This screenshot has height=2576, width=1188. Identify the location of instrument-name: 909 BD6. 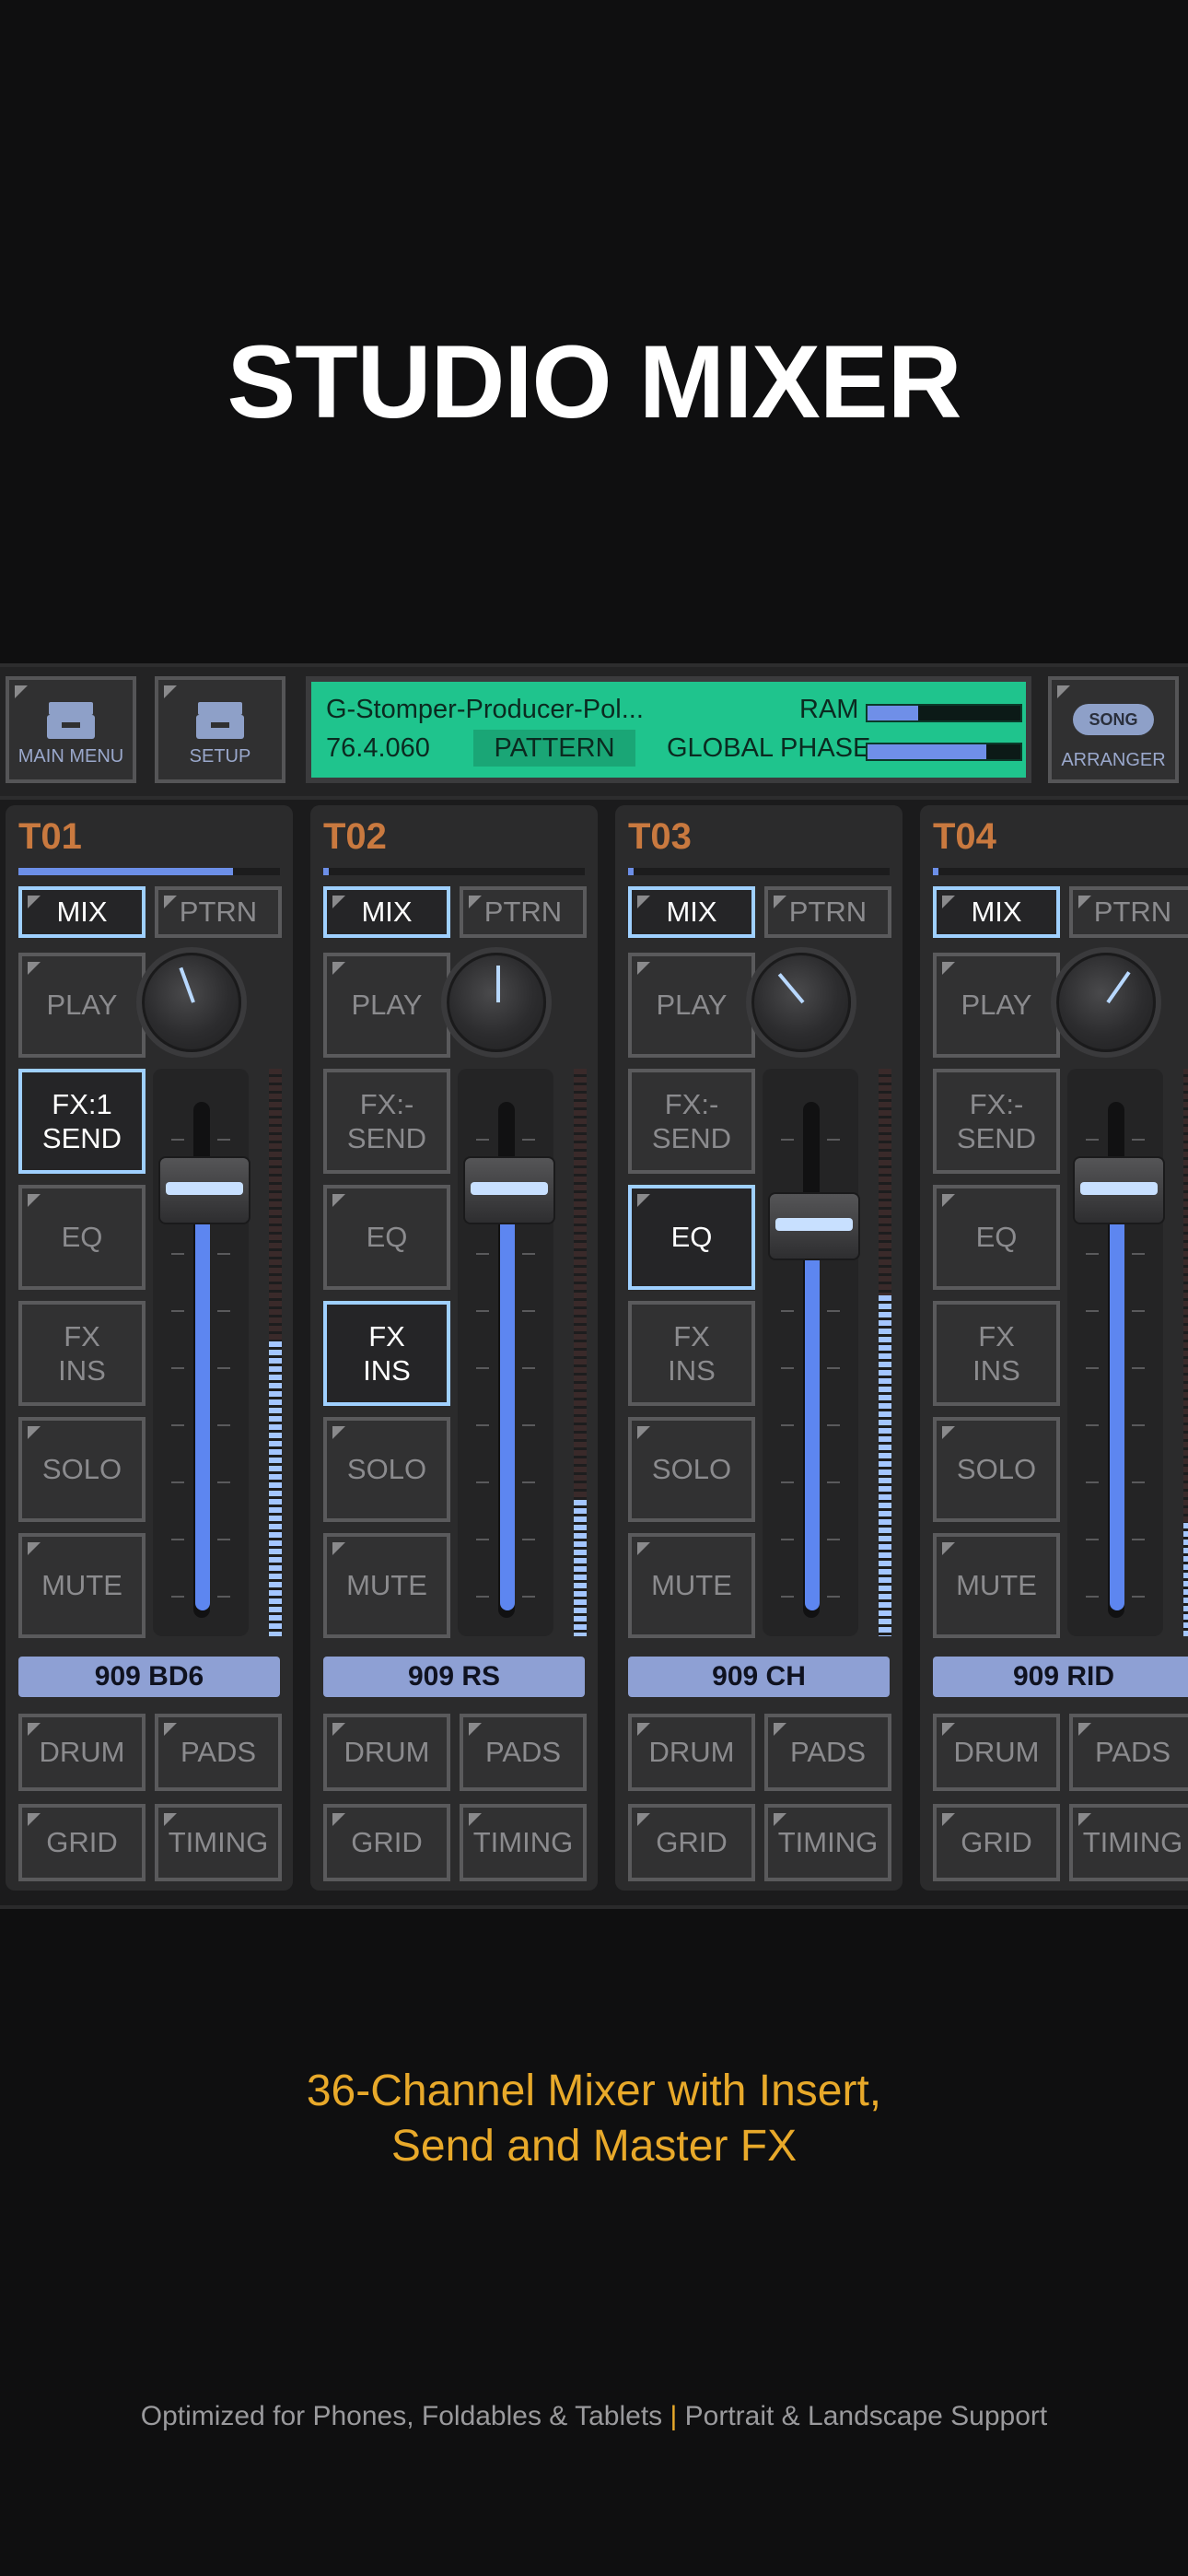
(149, 1677).